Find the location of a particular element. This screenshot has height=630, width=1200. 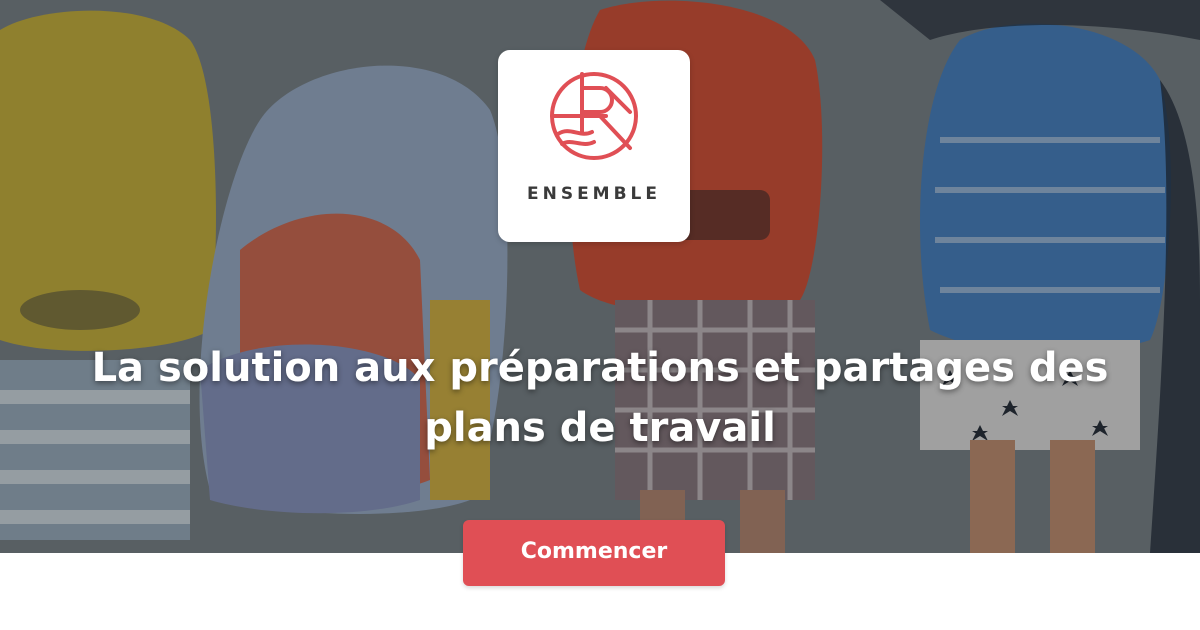

ensemble-logo-icon is located at coordinates (594, 116).